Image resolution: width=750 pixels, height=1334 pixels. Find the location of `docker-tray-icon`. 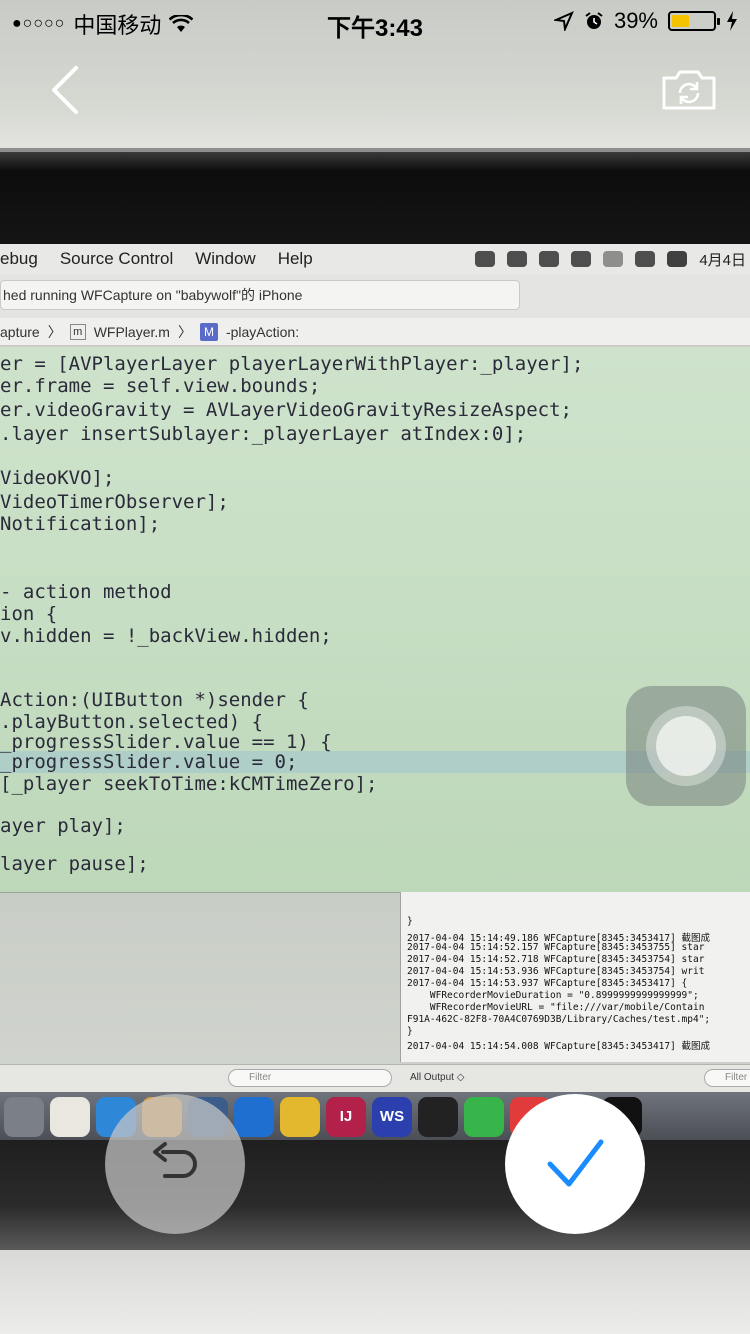

docker-tray-icon is located at coordinates (549, 259).